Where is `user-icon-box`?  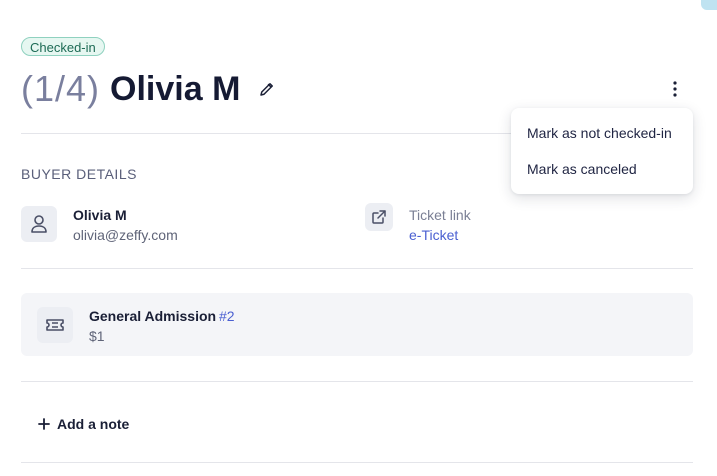
user-icon-box is located at coordinates (39, 224).